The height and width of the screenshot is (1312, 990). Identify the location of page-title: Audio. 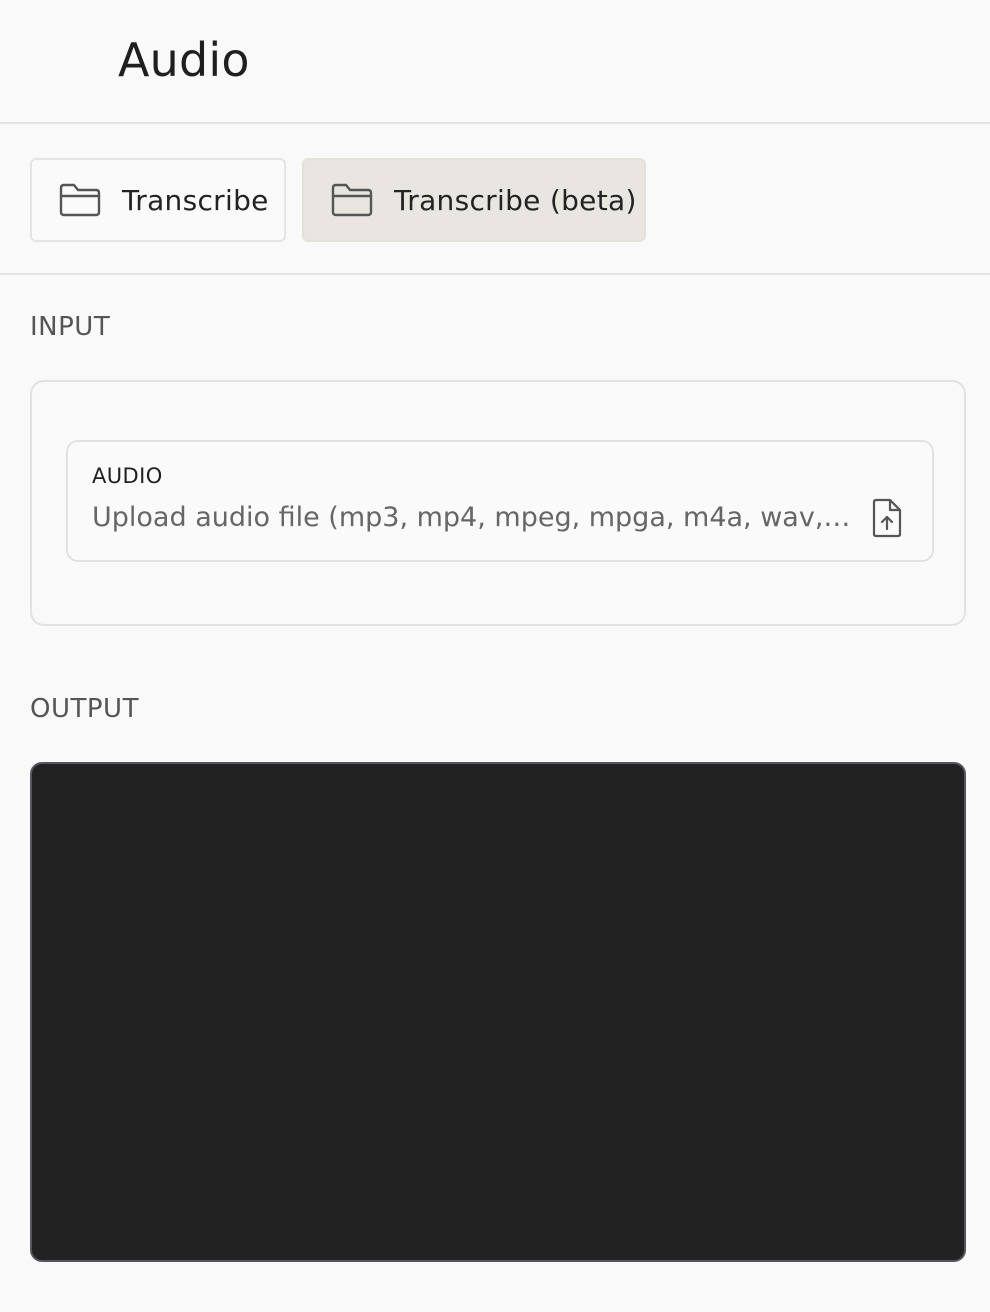
(184, 60).